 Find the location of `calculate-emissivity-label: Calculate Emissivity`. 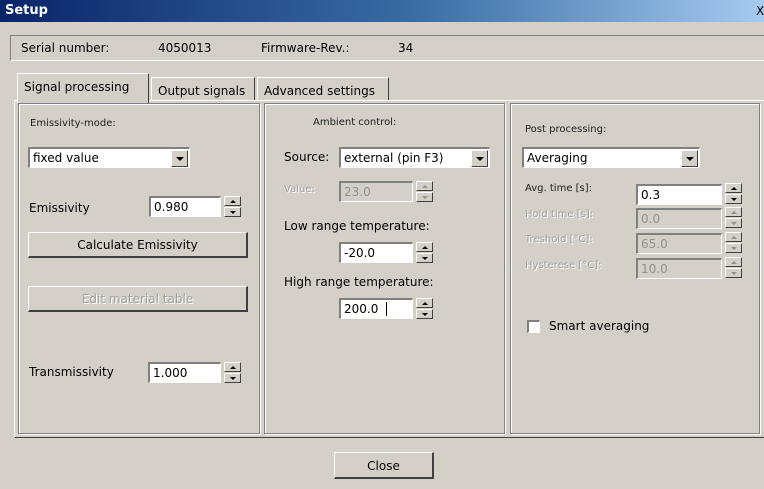

calculate-emissivity-label: Calculate Emissivity is located at coordinates (137, 245).